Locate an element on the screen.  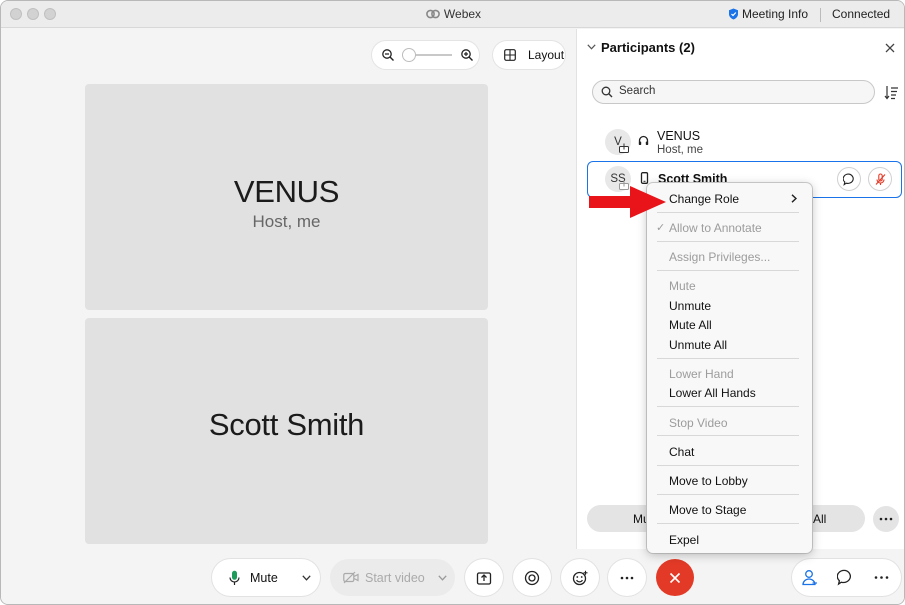
panel-toggles is located at coordinates (846, 577).